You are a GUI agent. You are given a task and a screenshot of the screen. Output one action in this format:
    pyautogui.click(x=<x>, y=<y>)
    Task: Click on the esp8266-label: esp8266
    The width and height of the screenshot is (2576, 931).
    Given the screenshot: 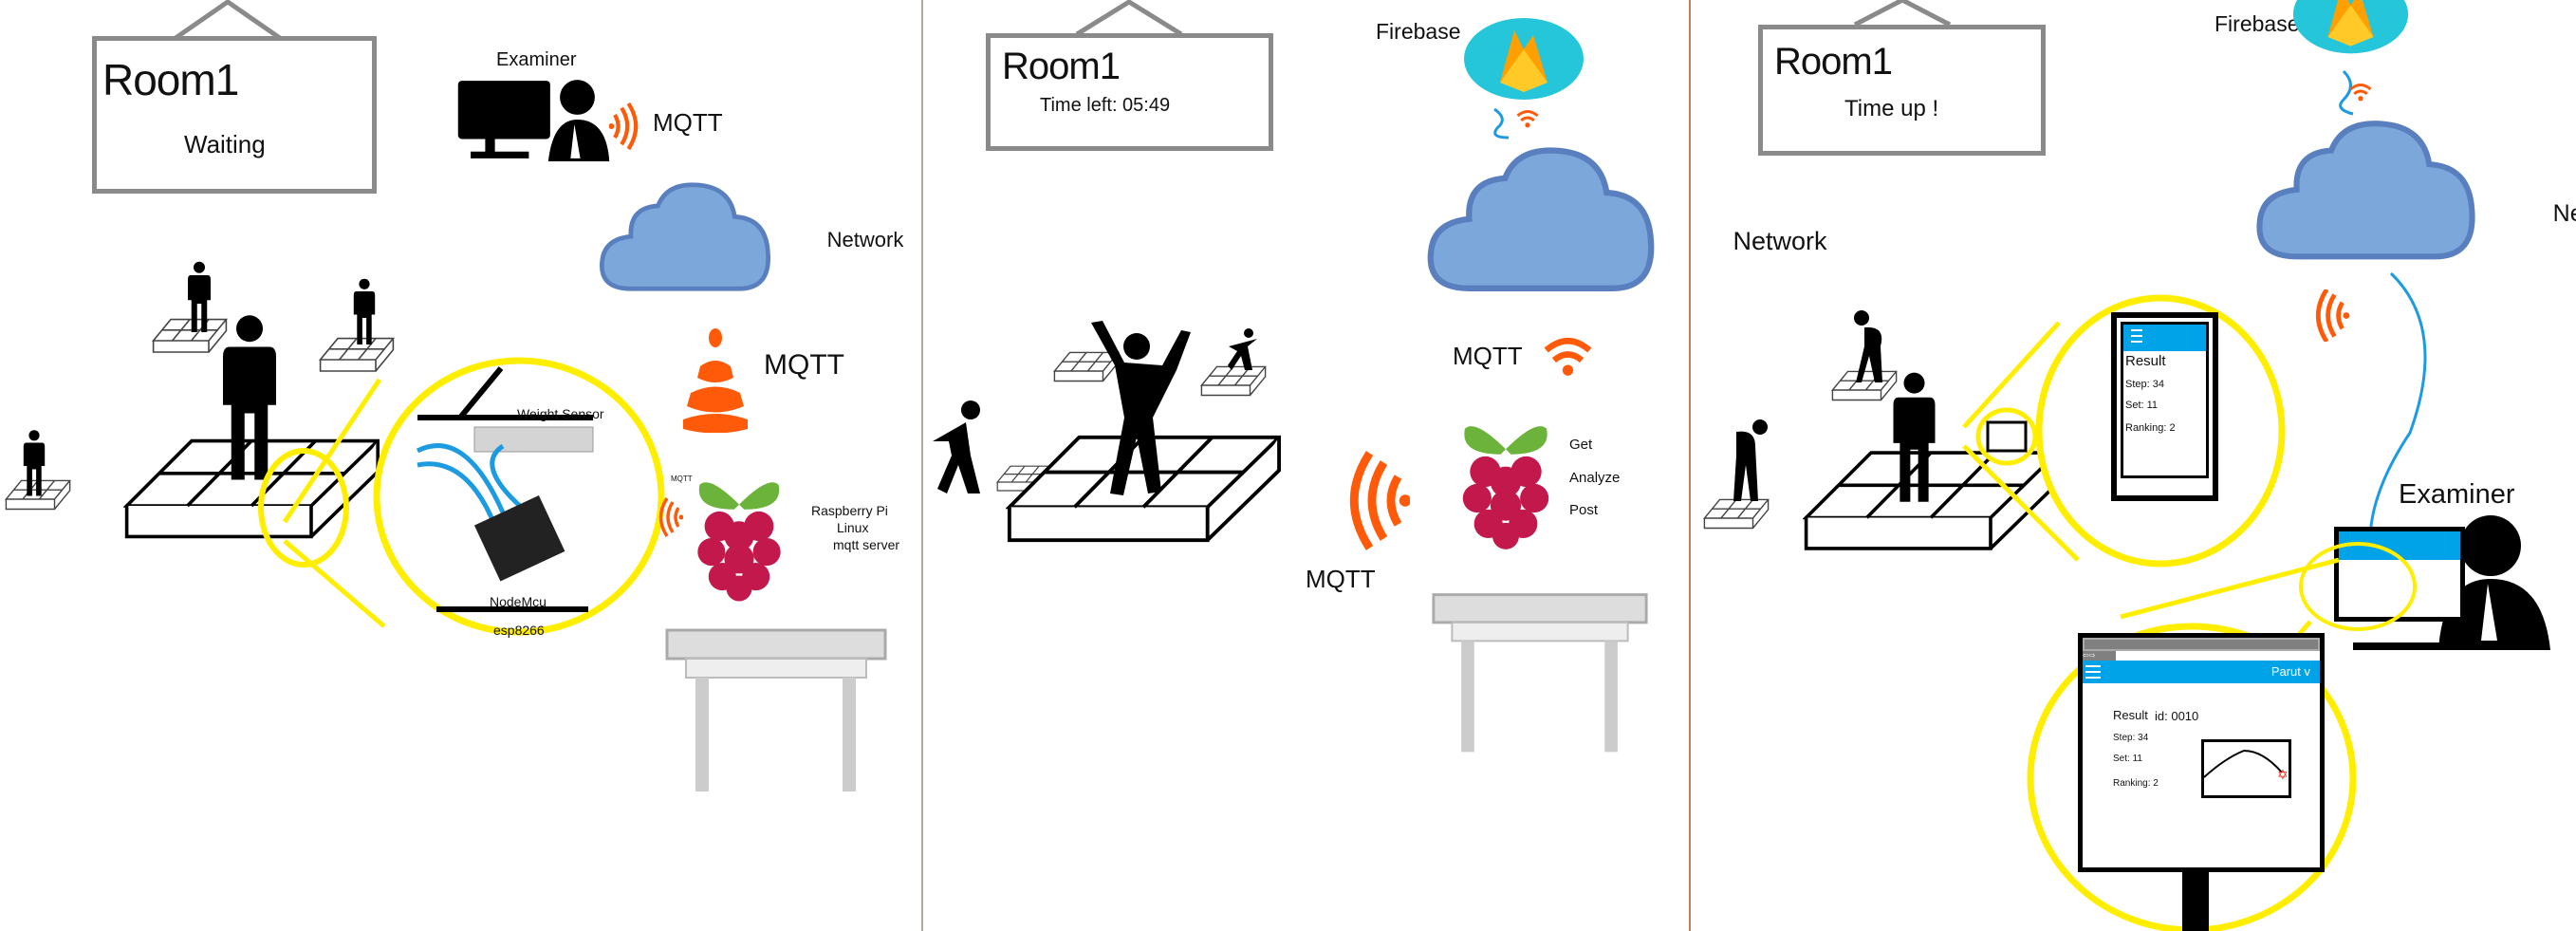 What is the action you would take?
    pyautogui.click(x=519, y=630)
    